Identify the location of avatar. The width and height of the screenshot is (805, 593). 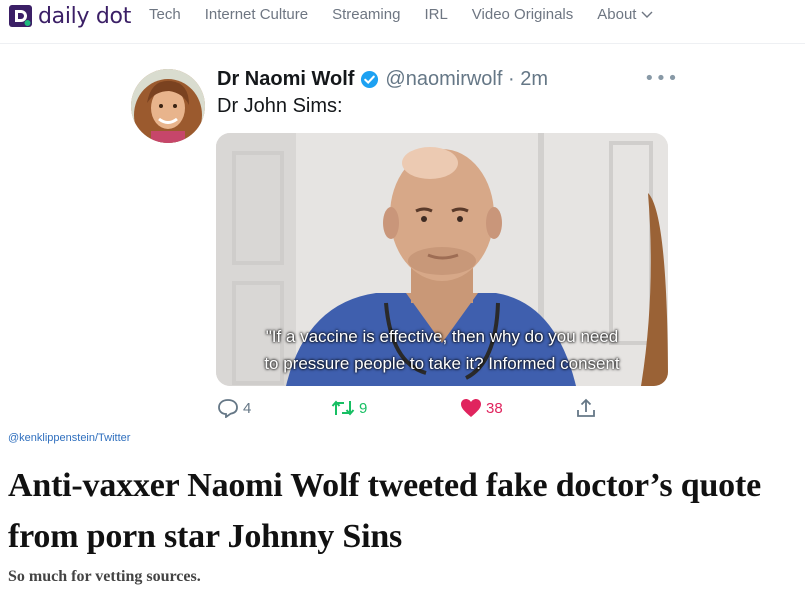
(168, 106).